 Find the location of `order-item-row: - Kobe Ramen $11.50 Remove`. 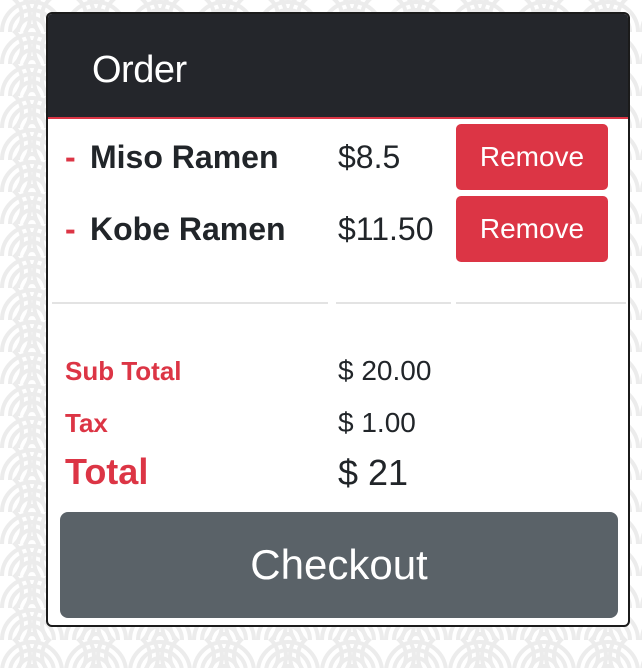

order-item-row: - Kobe Ramen $11.50 Remove is located at coordinates (338, 229).